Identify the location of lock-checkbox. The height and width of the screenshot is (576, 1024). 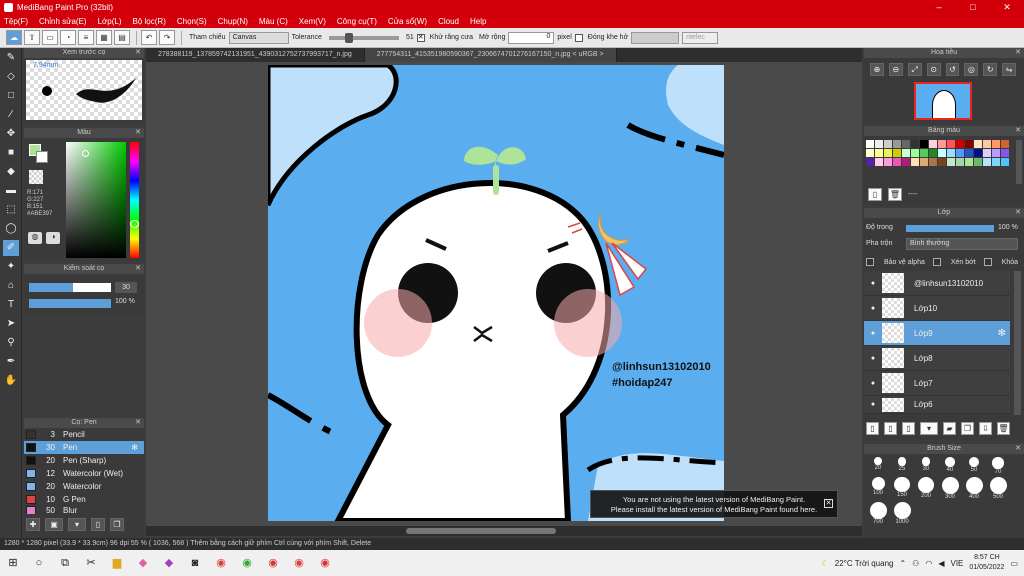
(987, 262).